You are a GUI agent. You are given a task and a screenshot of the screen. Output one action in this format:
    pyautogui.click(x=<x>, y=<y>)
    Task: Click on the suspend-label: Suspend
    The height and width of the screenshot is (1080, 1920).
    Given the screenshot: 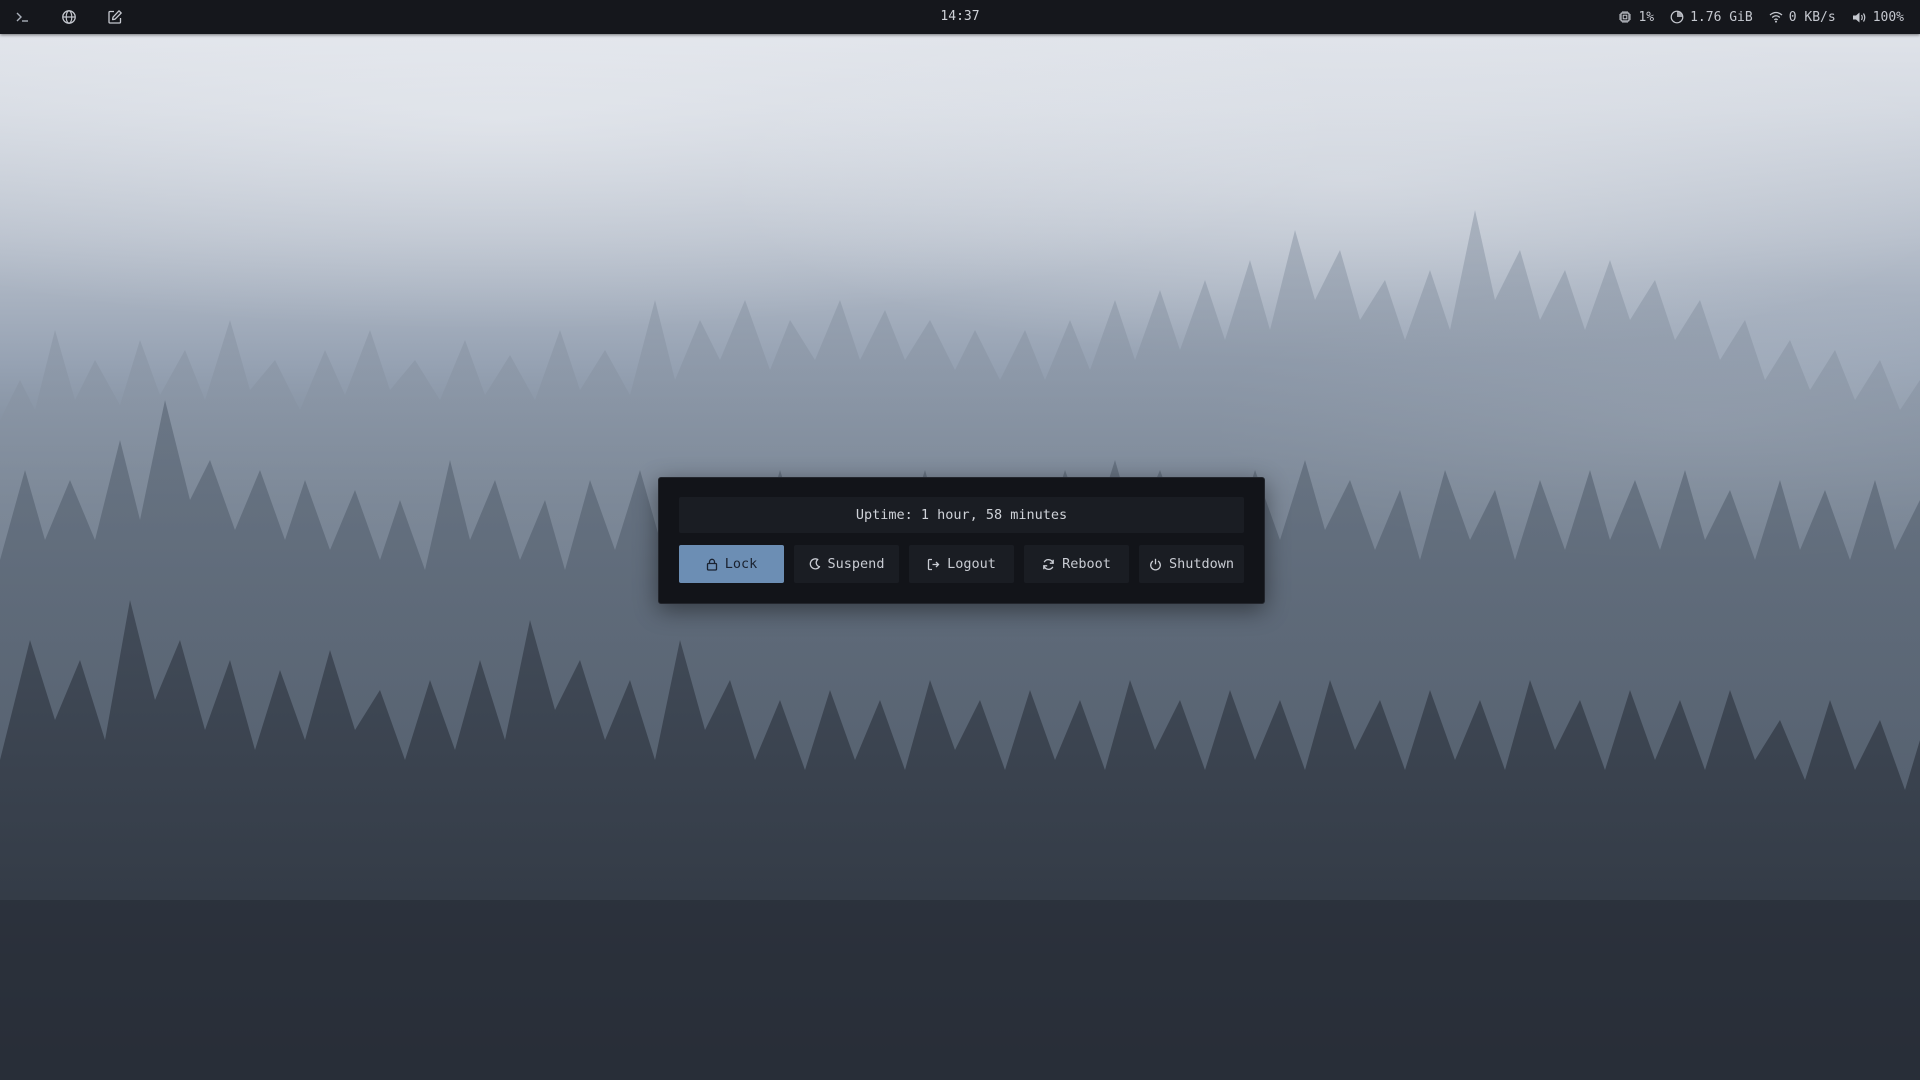 What is the action you would take?
    pyautogui.click(x=856, y=564)
    